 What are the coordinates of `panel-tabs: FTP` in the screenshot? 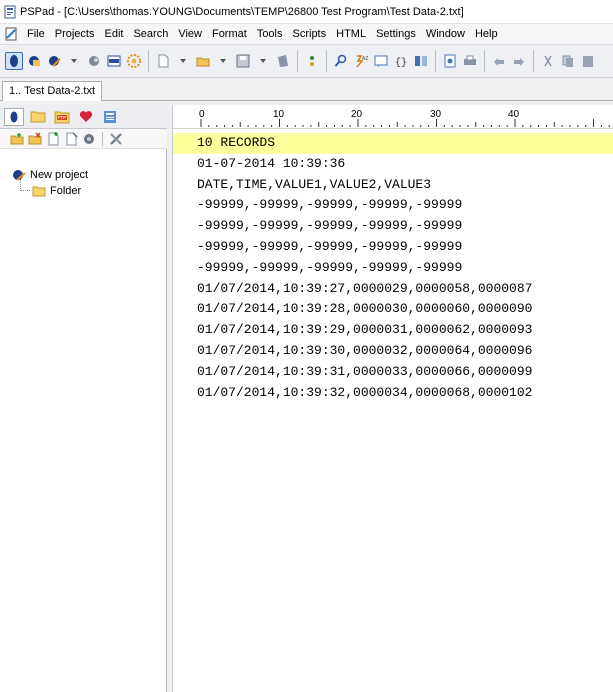 It's located at (83, 117).